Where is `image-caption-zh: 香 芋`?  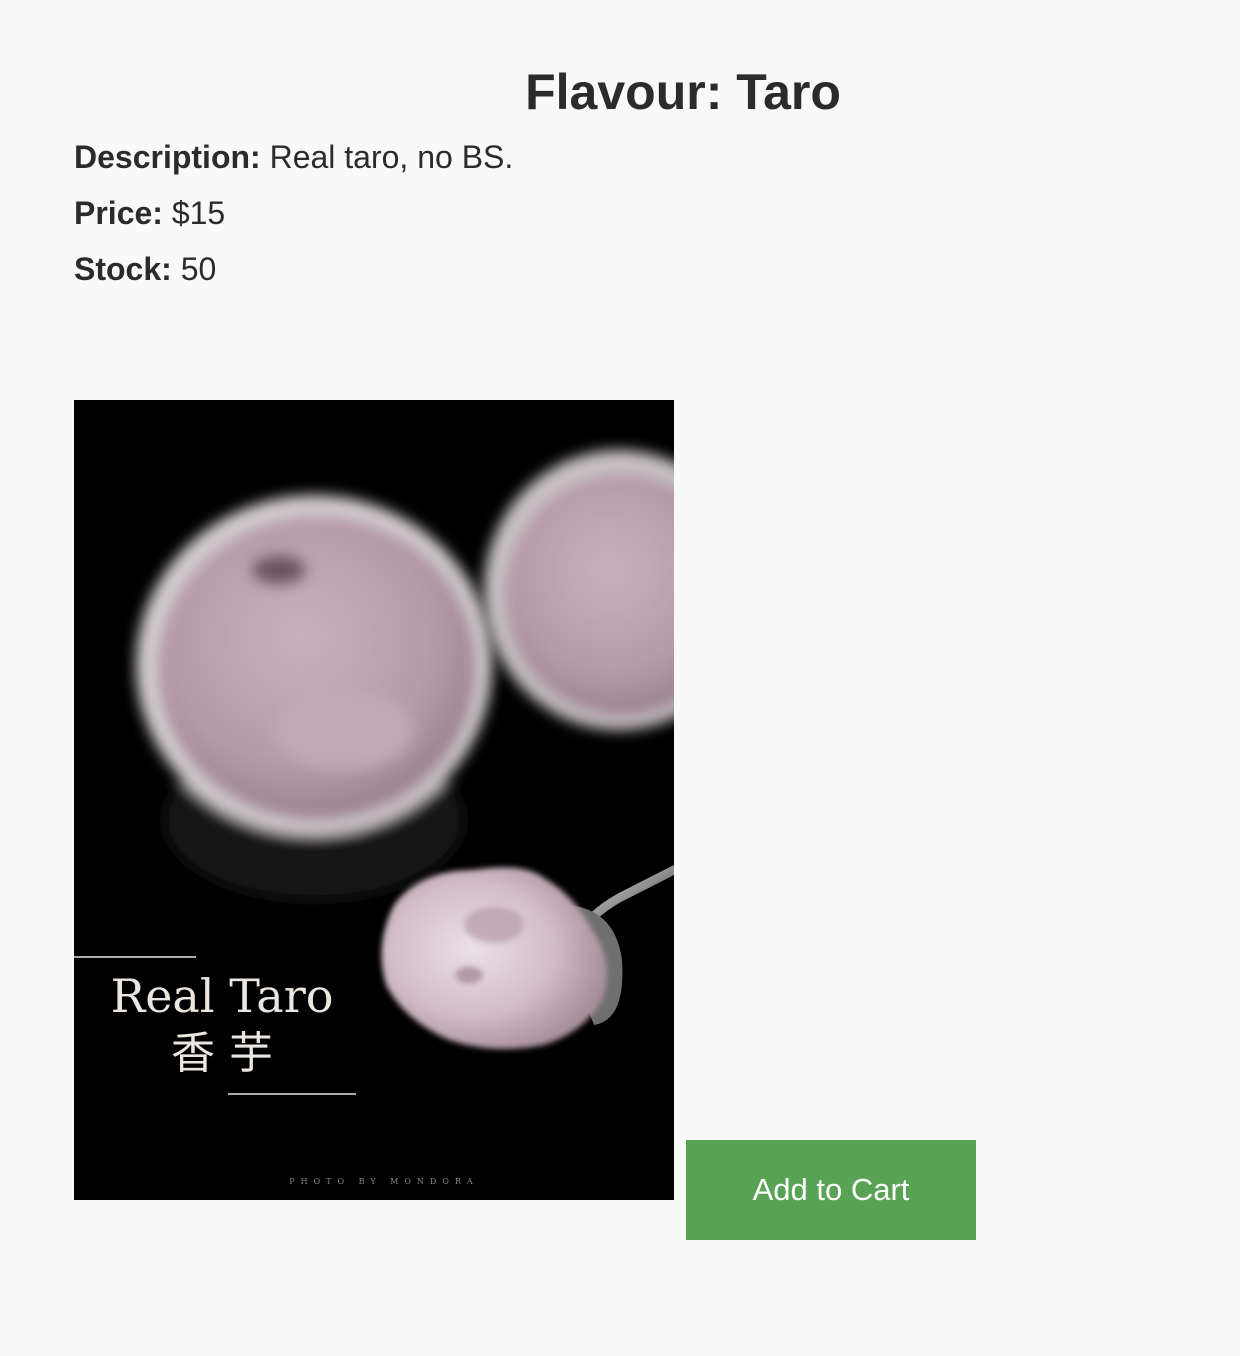
image-caption-zh: 香 芋 is located at coordinates (222, 1053).